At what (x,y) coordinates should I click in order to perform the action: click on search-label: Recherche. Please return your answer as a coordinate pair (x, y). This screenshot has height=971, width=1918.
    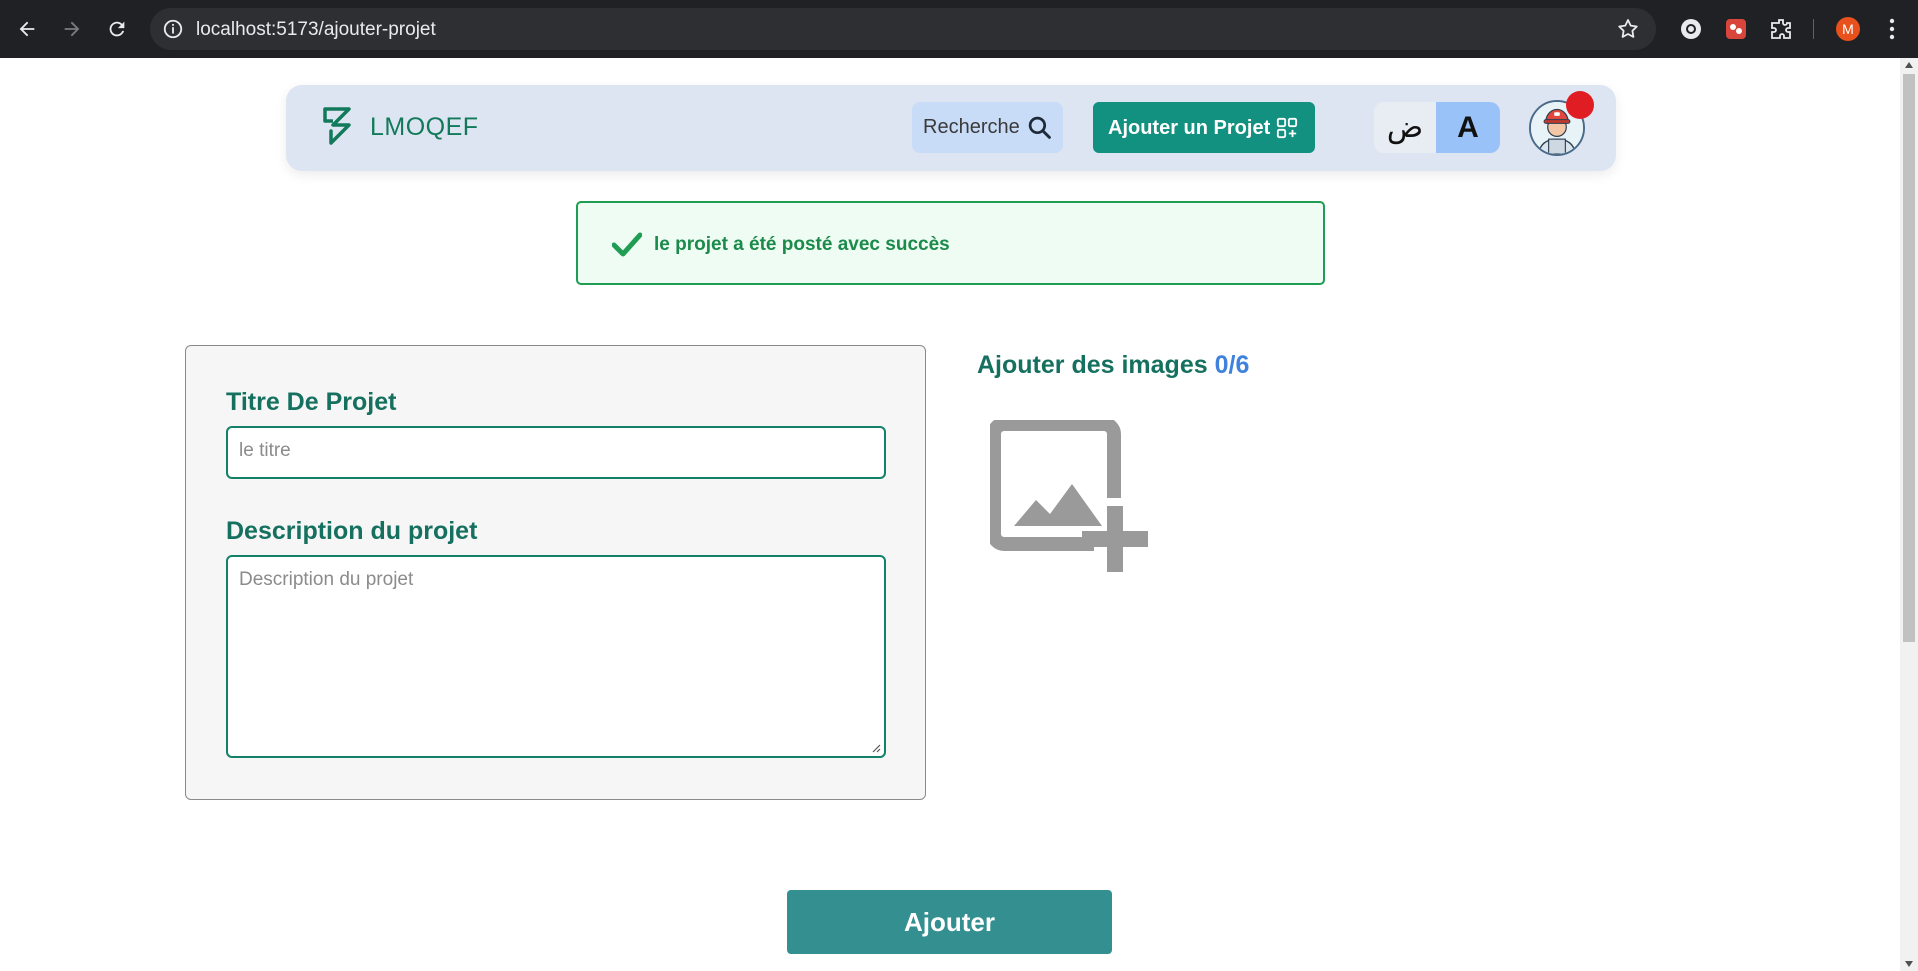
    Looking at the image, I should click on (971, 127).